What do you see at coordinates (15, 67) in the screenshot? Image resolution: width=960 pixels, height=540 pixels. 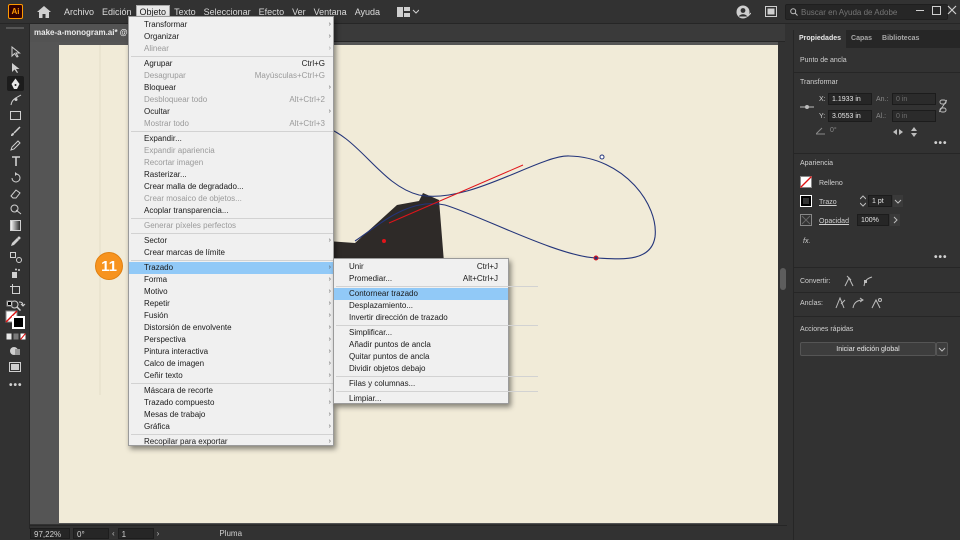 I see `direct-selection-tool` at bounding box center [15, 67].